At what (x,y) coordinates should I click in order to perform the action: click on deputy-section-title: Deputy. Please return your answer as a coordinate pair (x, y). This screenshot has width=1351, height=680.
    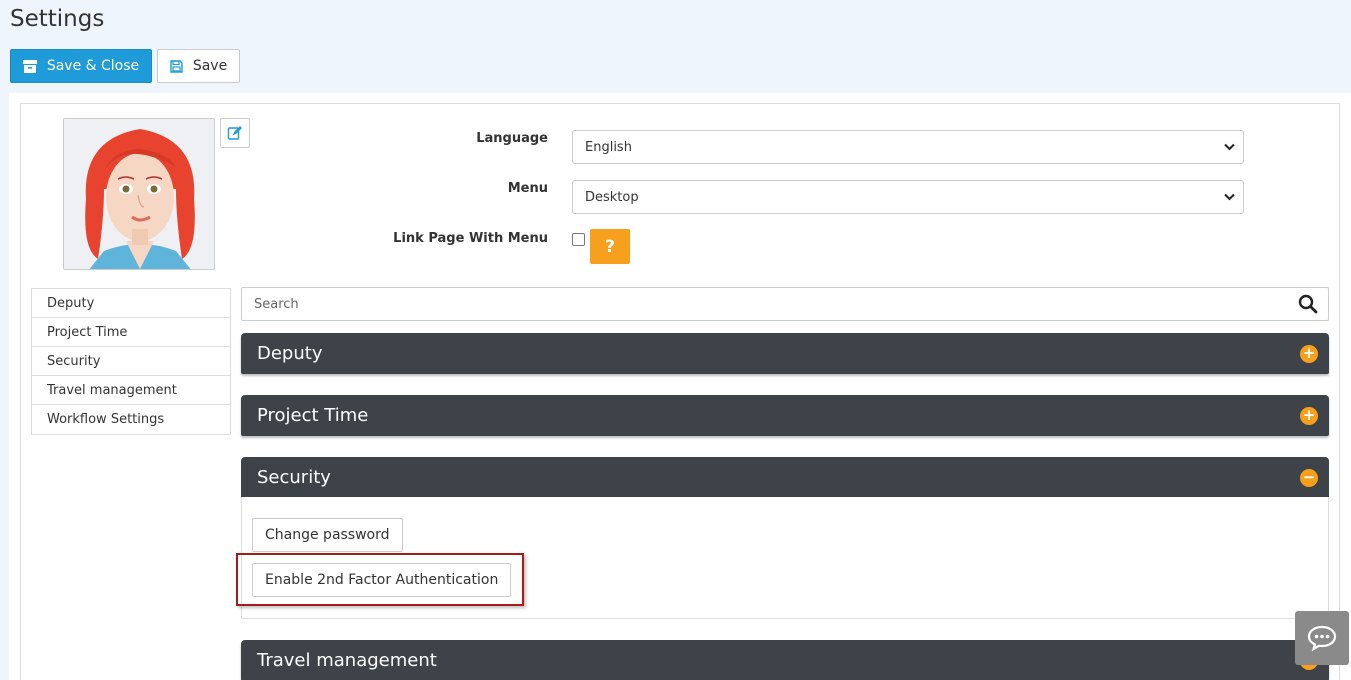
    Looking at the image, I should click on (290, 353).